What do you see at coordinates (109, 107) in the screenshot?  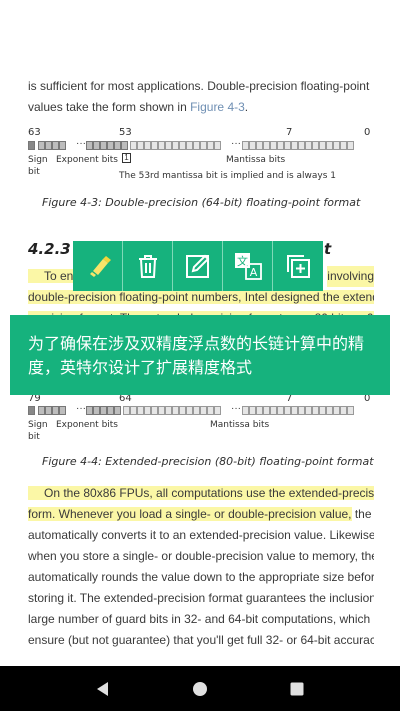 I see `text-span: values take the form shown in` at bounding box center [109, 107].